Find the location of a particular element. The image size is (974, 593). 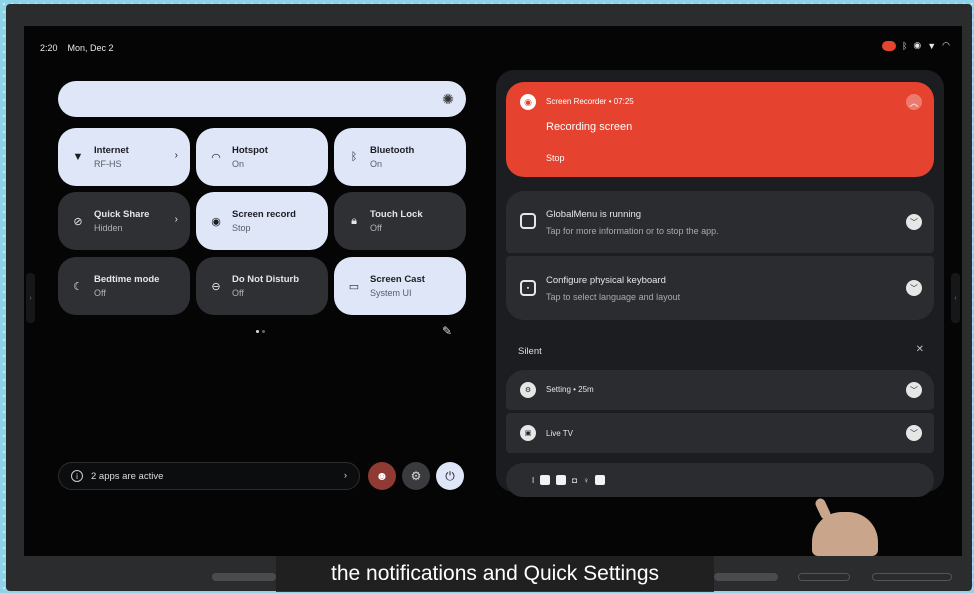

notification-title: Setting • 25m is located at coordinates (570, 389).